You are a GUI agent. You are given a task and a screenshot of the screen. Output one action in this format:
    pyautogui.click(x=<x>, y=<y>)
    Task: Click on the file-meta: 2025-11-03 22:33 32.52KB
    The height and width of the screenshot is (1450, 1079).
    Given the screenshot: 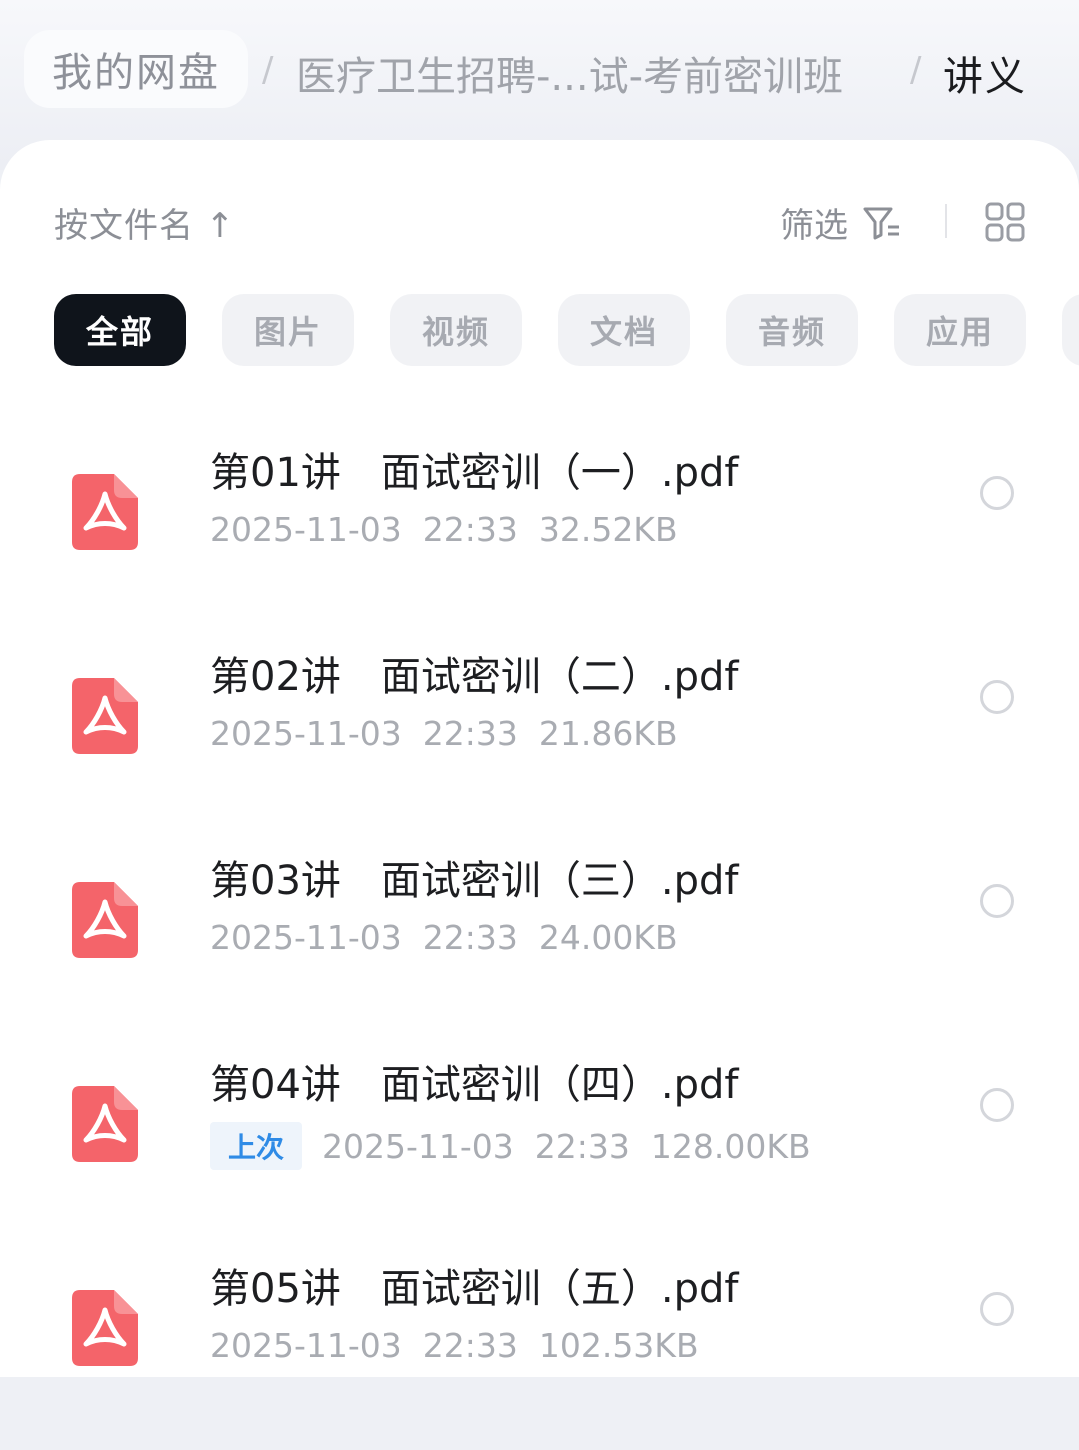 What is the action you would take?
    pyautogui.click(x=444, y=529)
    